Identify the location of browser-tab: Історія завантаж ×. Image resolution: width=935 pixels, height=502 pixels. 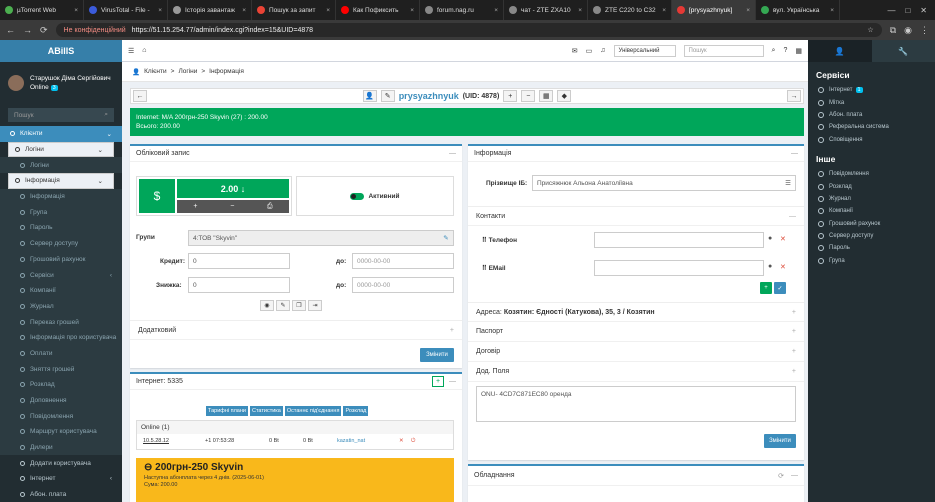
(210, 10).